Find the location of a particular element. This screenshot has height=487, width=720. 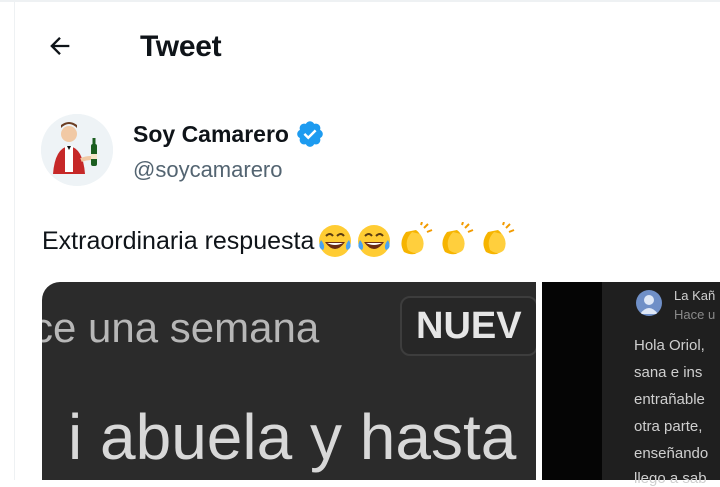

commenter-name: La Kañ is located at coordinates (695, 295).